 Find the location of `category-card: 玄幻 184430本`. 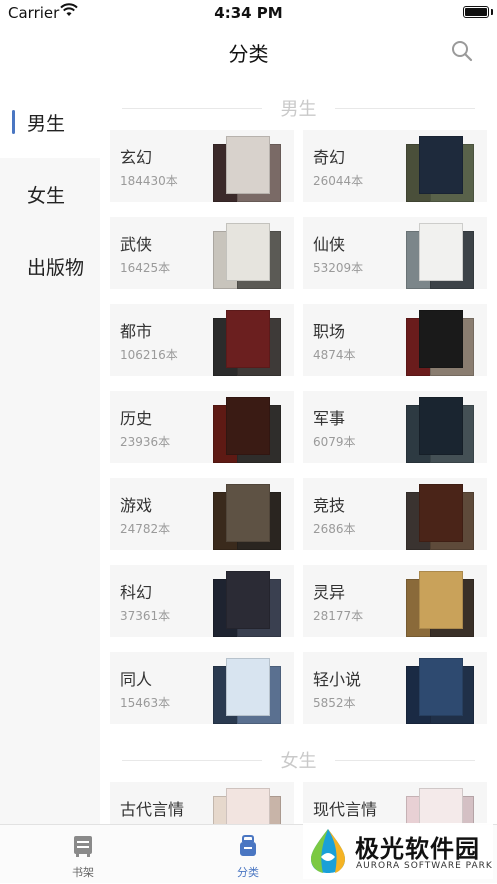

category-card: 玄幻 184430本 is located at coordinates (202, 166).